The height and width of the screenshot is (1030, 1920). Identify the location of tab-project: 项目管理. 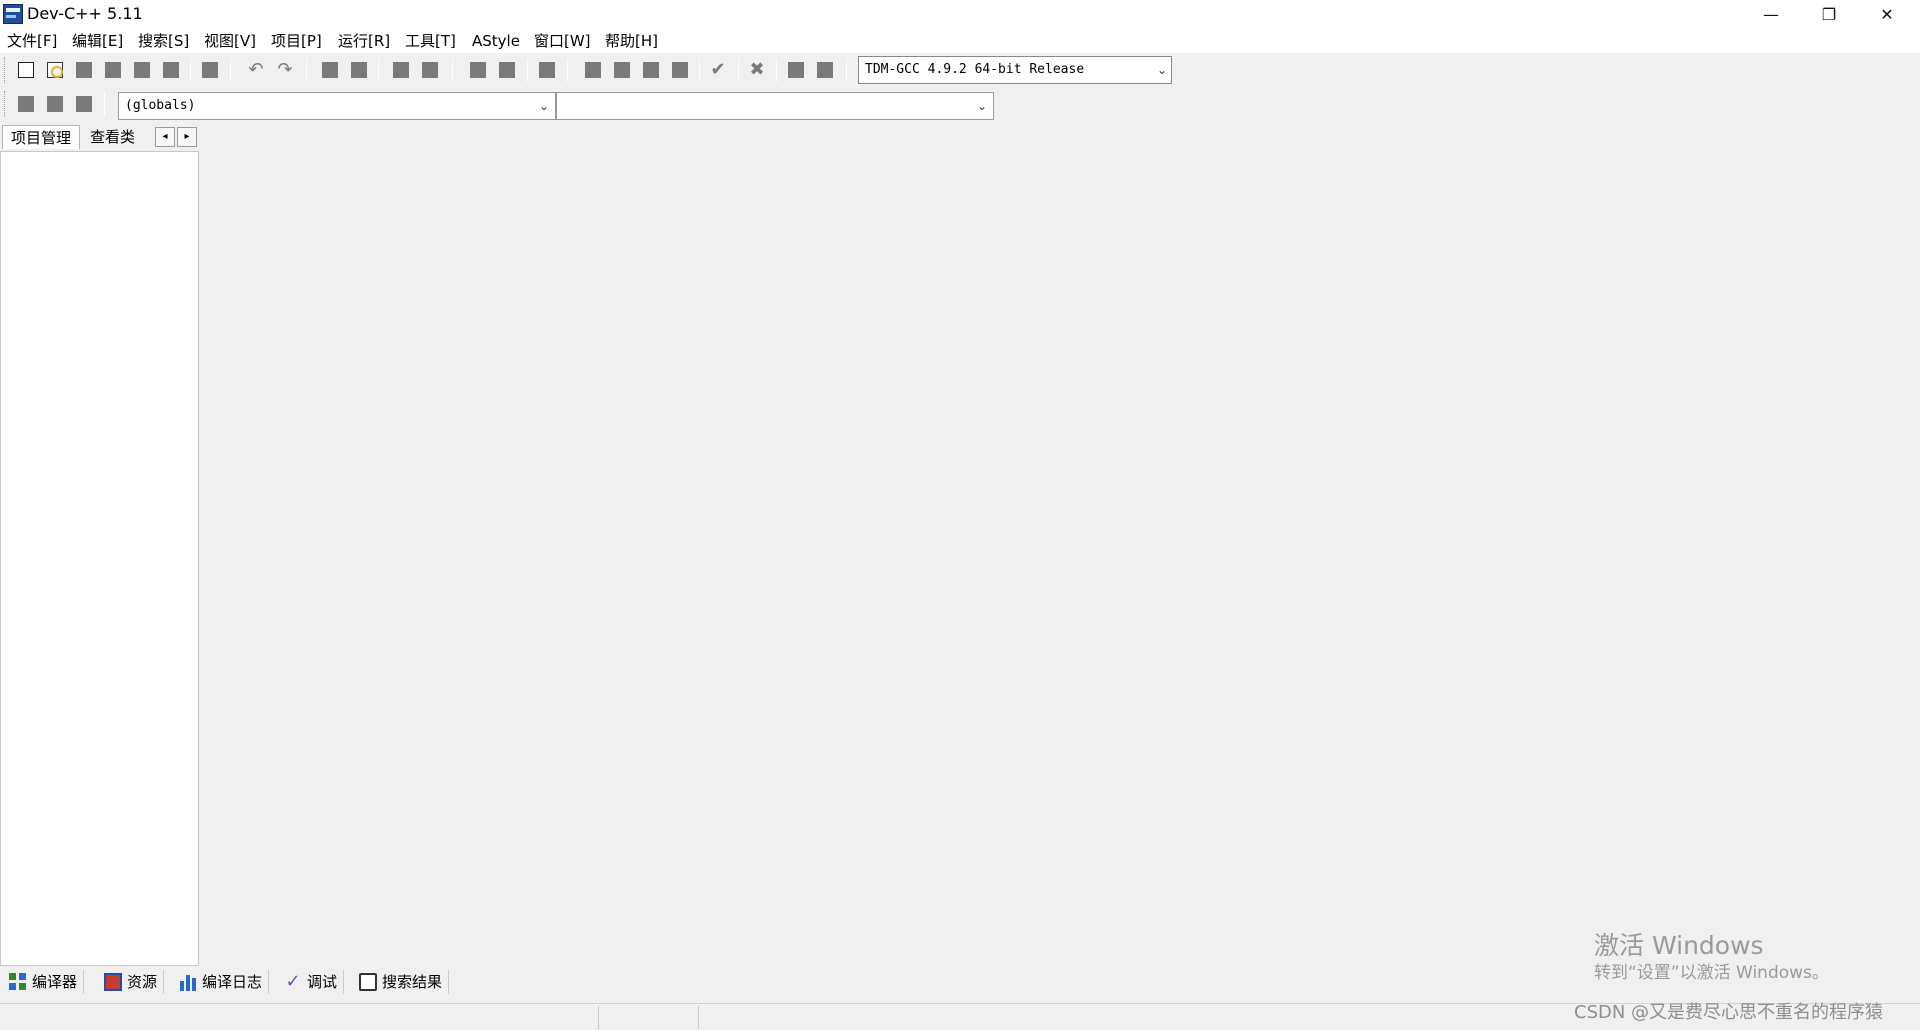
(41, 137).